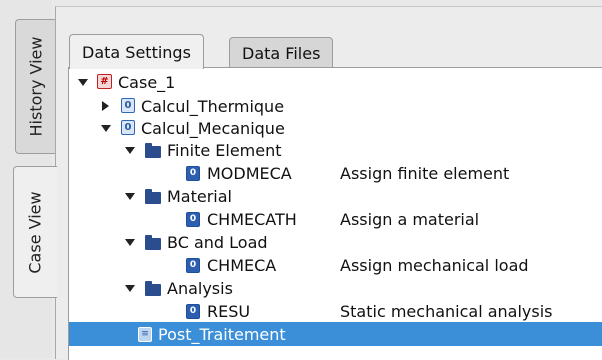  What do you see at coordinates (335, 242) in the screenshot?
I see `tree-row-bc-load: BC and Load` at bounding box center [335, 242].